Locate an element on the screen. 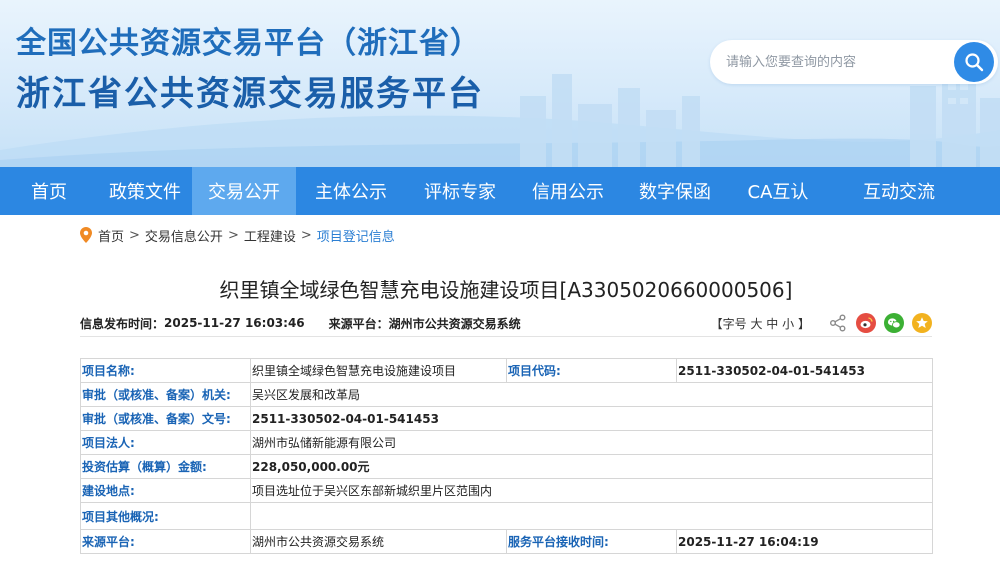 The width and height of the screenshot is (1000, 570). table-value: 湖州市公共资源交易系统 is located at coordinates (378, 541).